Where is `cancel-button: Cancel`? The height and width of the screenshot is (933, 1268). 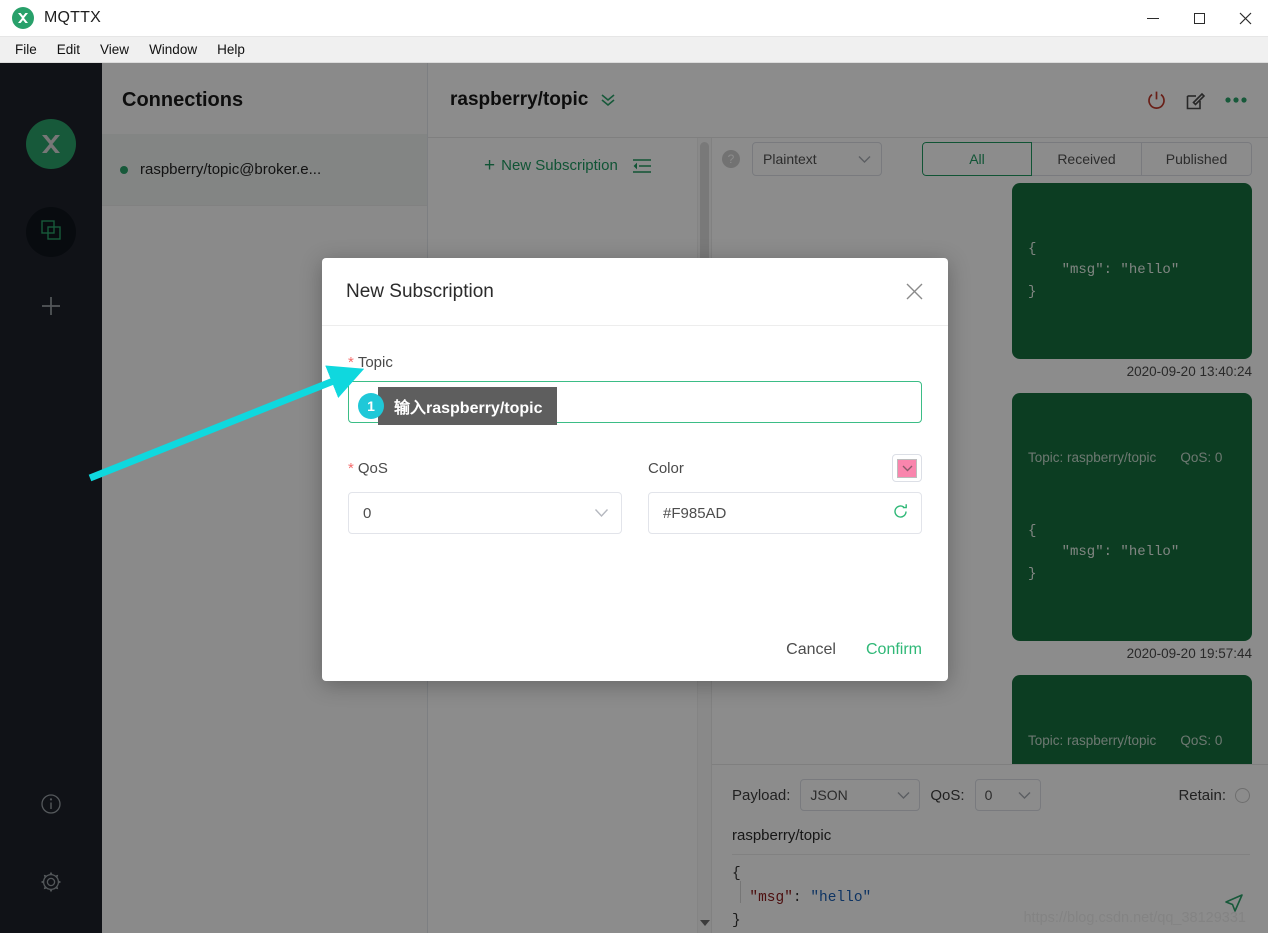
cancel-button: Cancel is located at coordinates (811, 650).